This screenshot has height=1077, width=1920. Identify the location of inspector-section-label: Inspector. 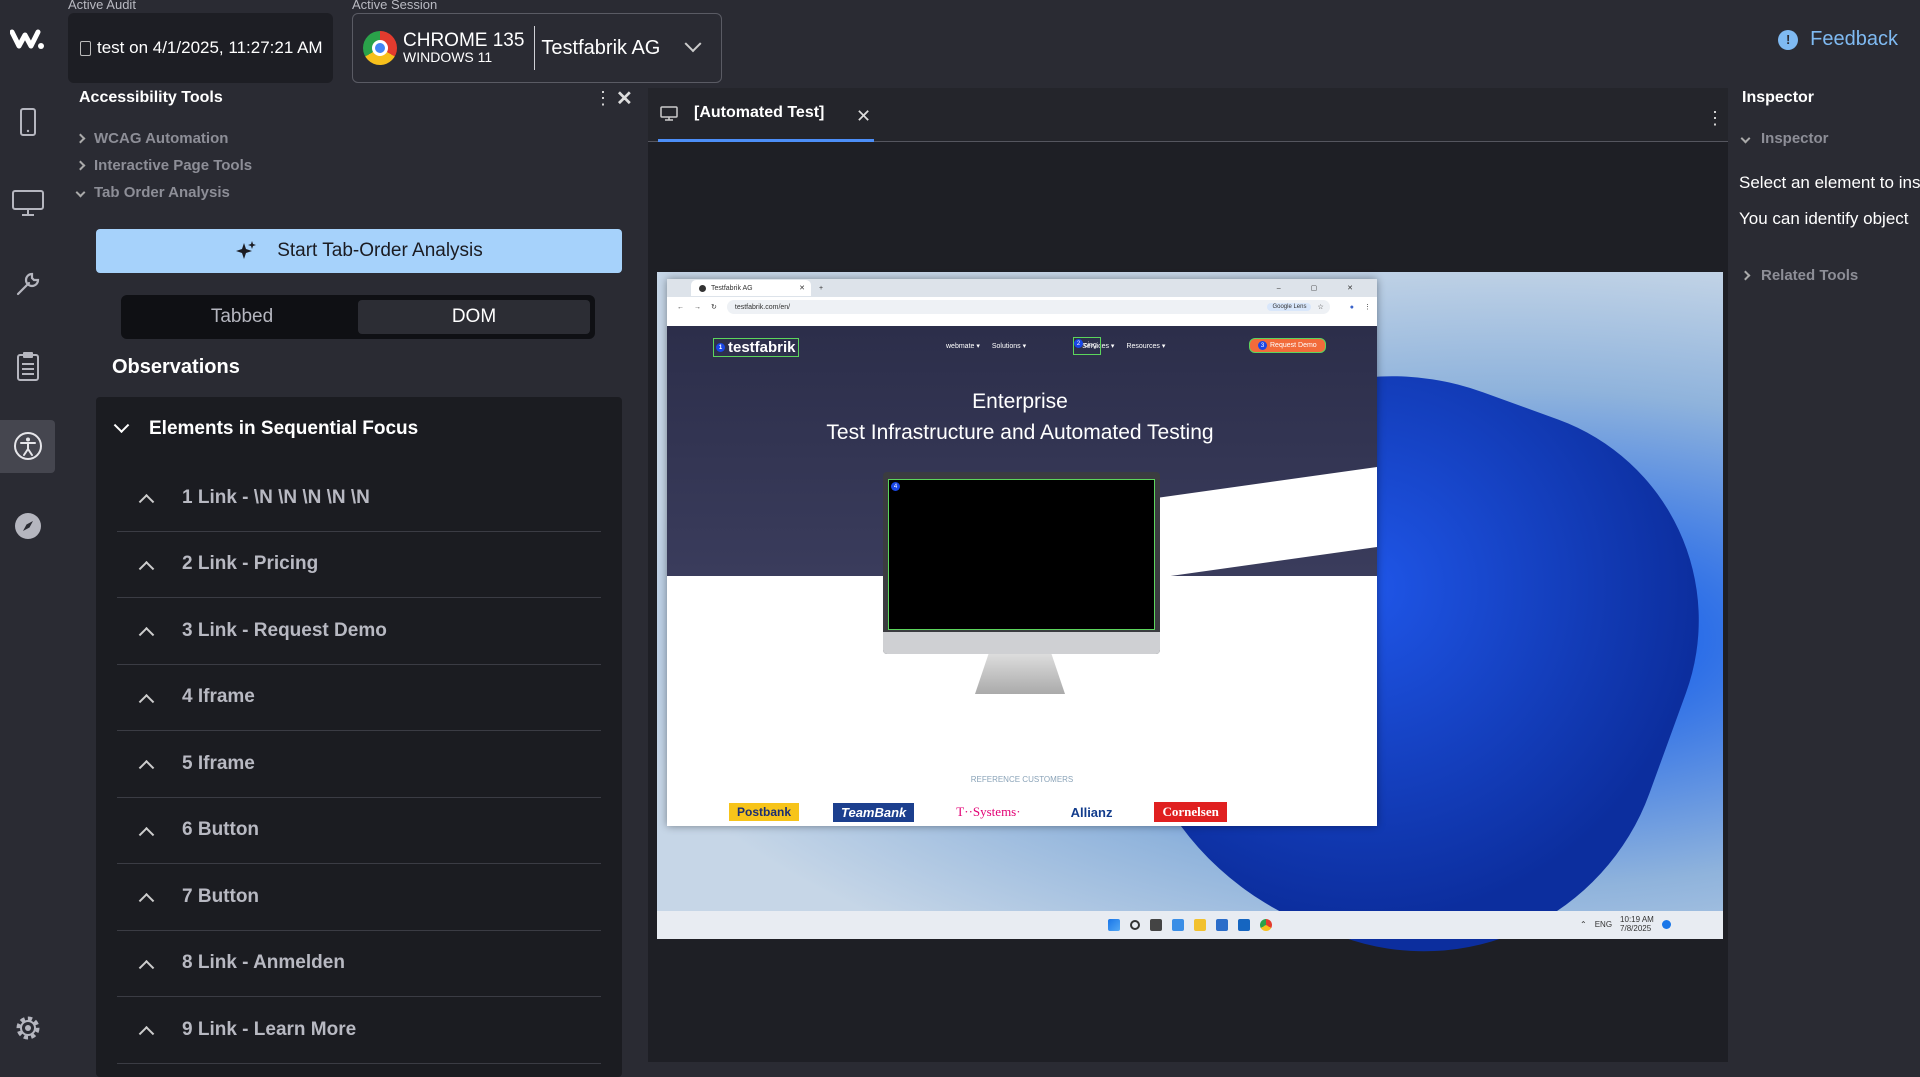
(1795, 138).